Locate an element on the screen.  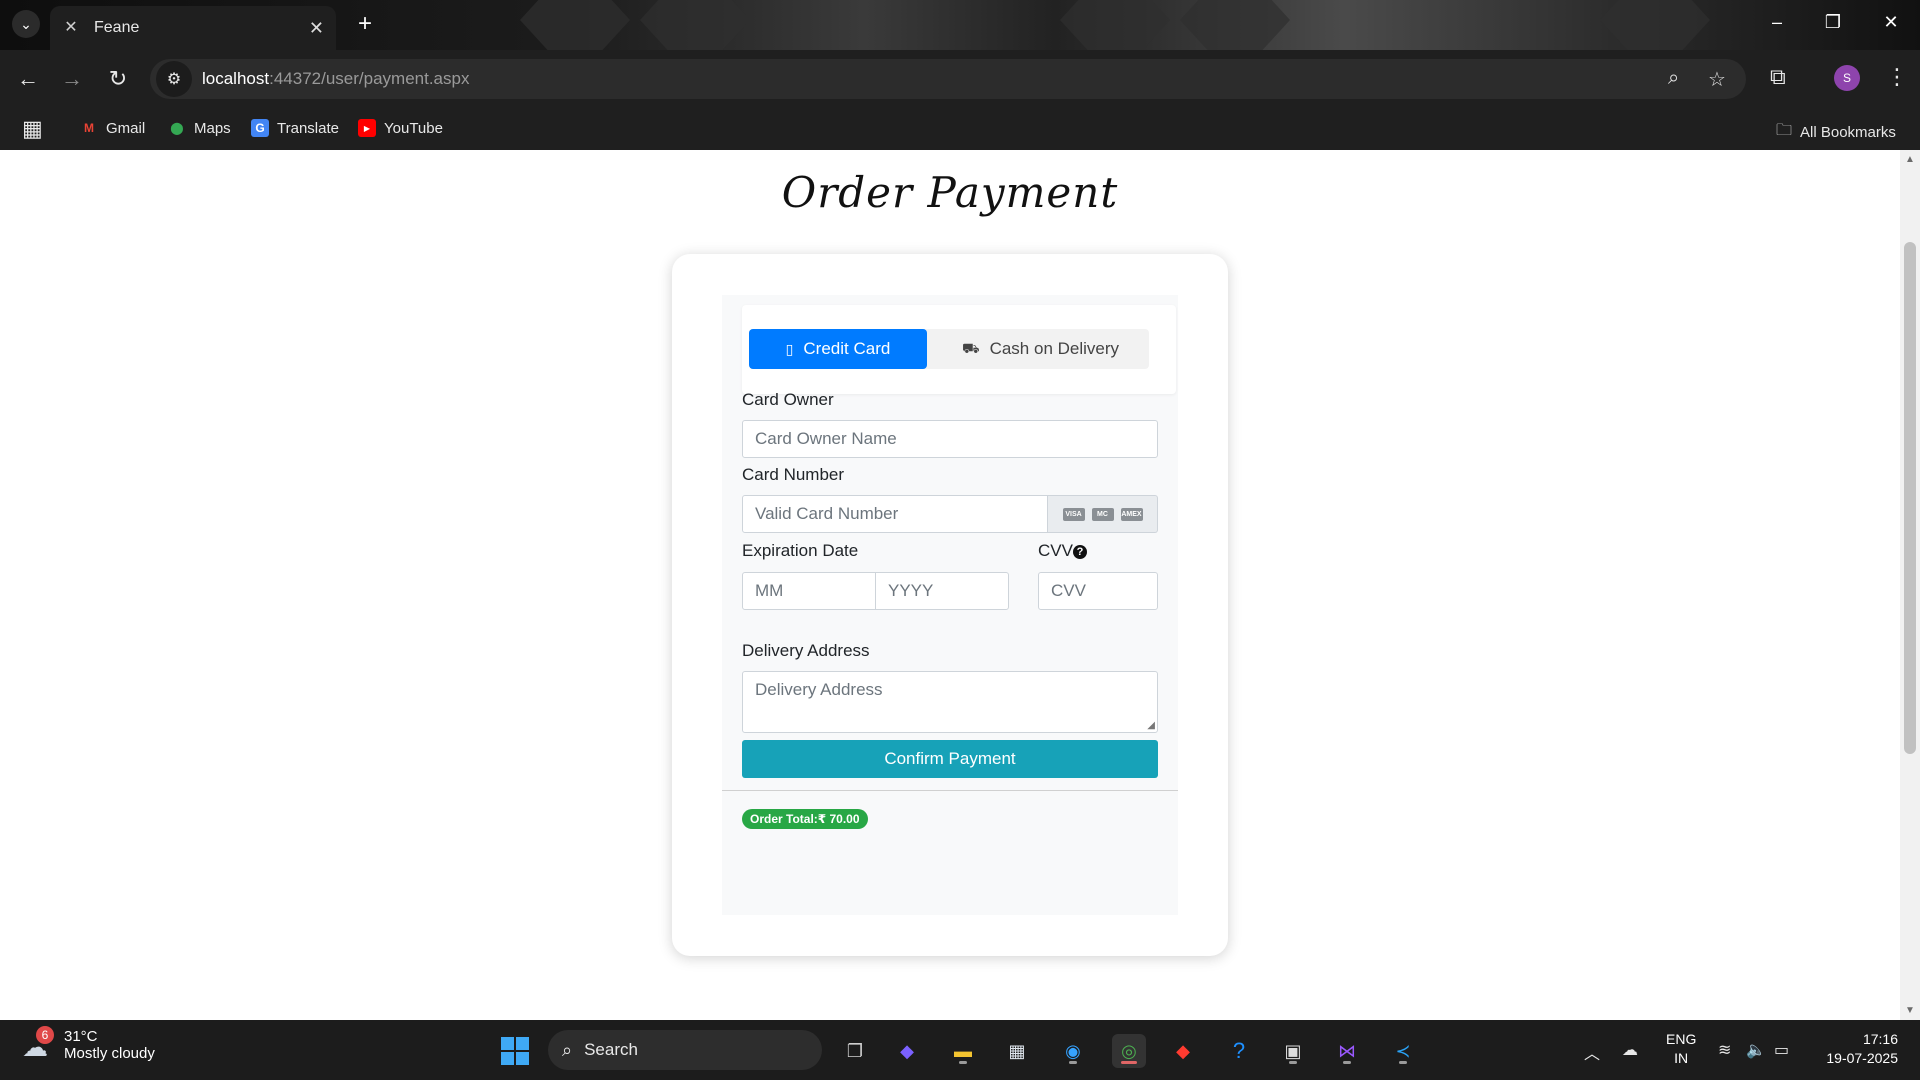
card-number-input: Valid Card Number is located at coordinates (895, 514).